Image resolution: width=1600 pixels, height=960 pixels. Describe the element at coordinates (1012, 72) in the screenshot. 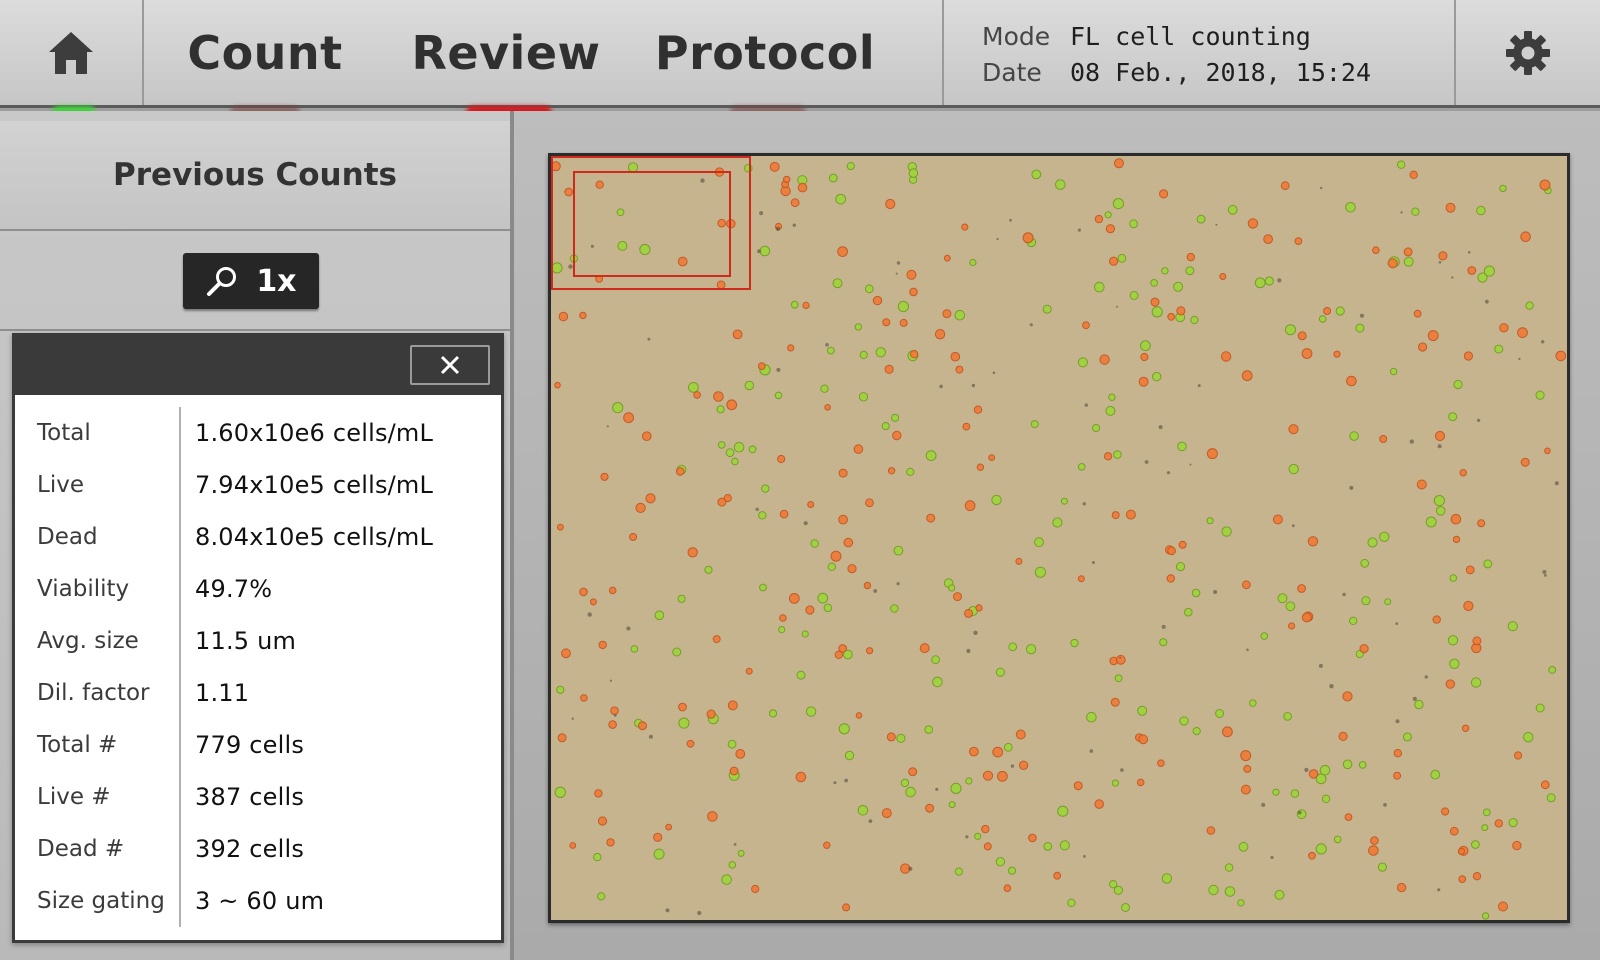

I see `date-label: Date` at that location.